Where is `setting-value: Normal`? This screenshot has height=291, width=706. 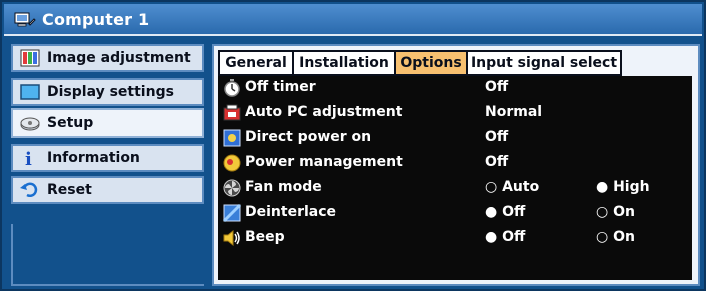 setting-value: Normal is located at coordinates (513, 112).